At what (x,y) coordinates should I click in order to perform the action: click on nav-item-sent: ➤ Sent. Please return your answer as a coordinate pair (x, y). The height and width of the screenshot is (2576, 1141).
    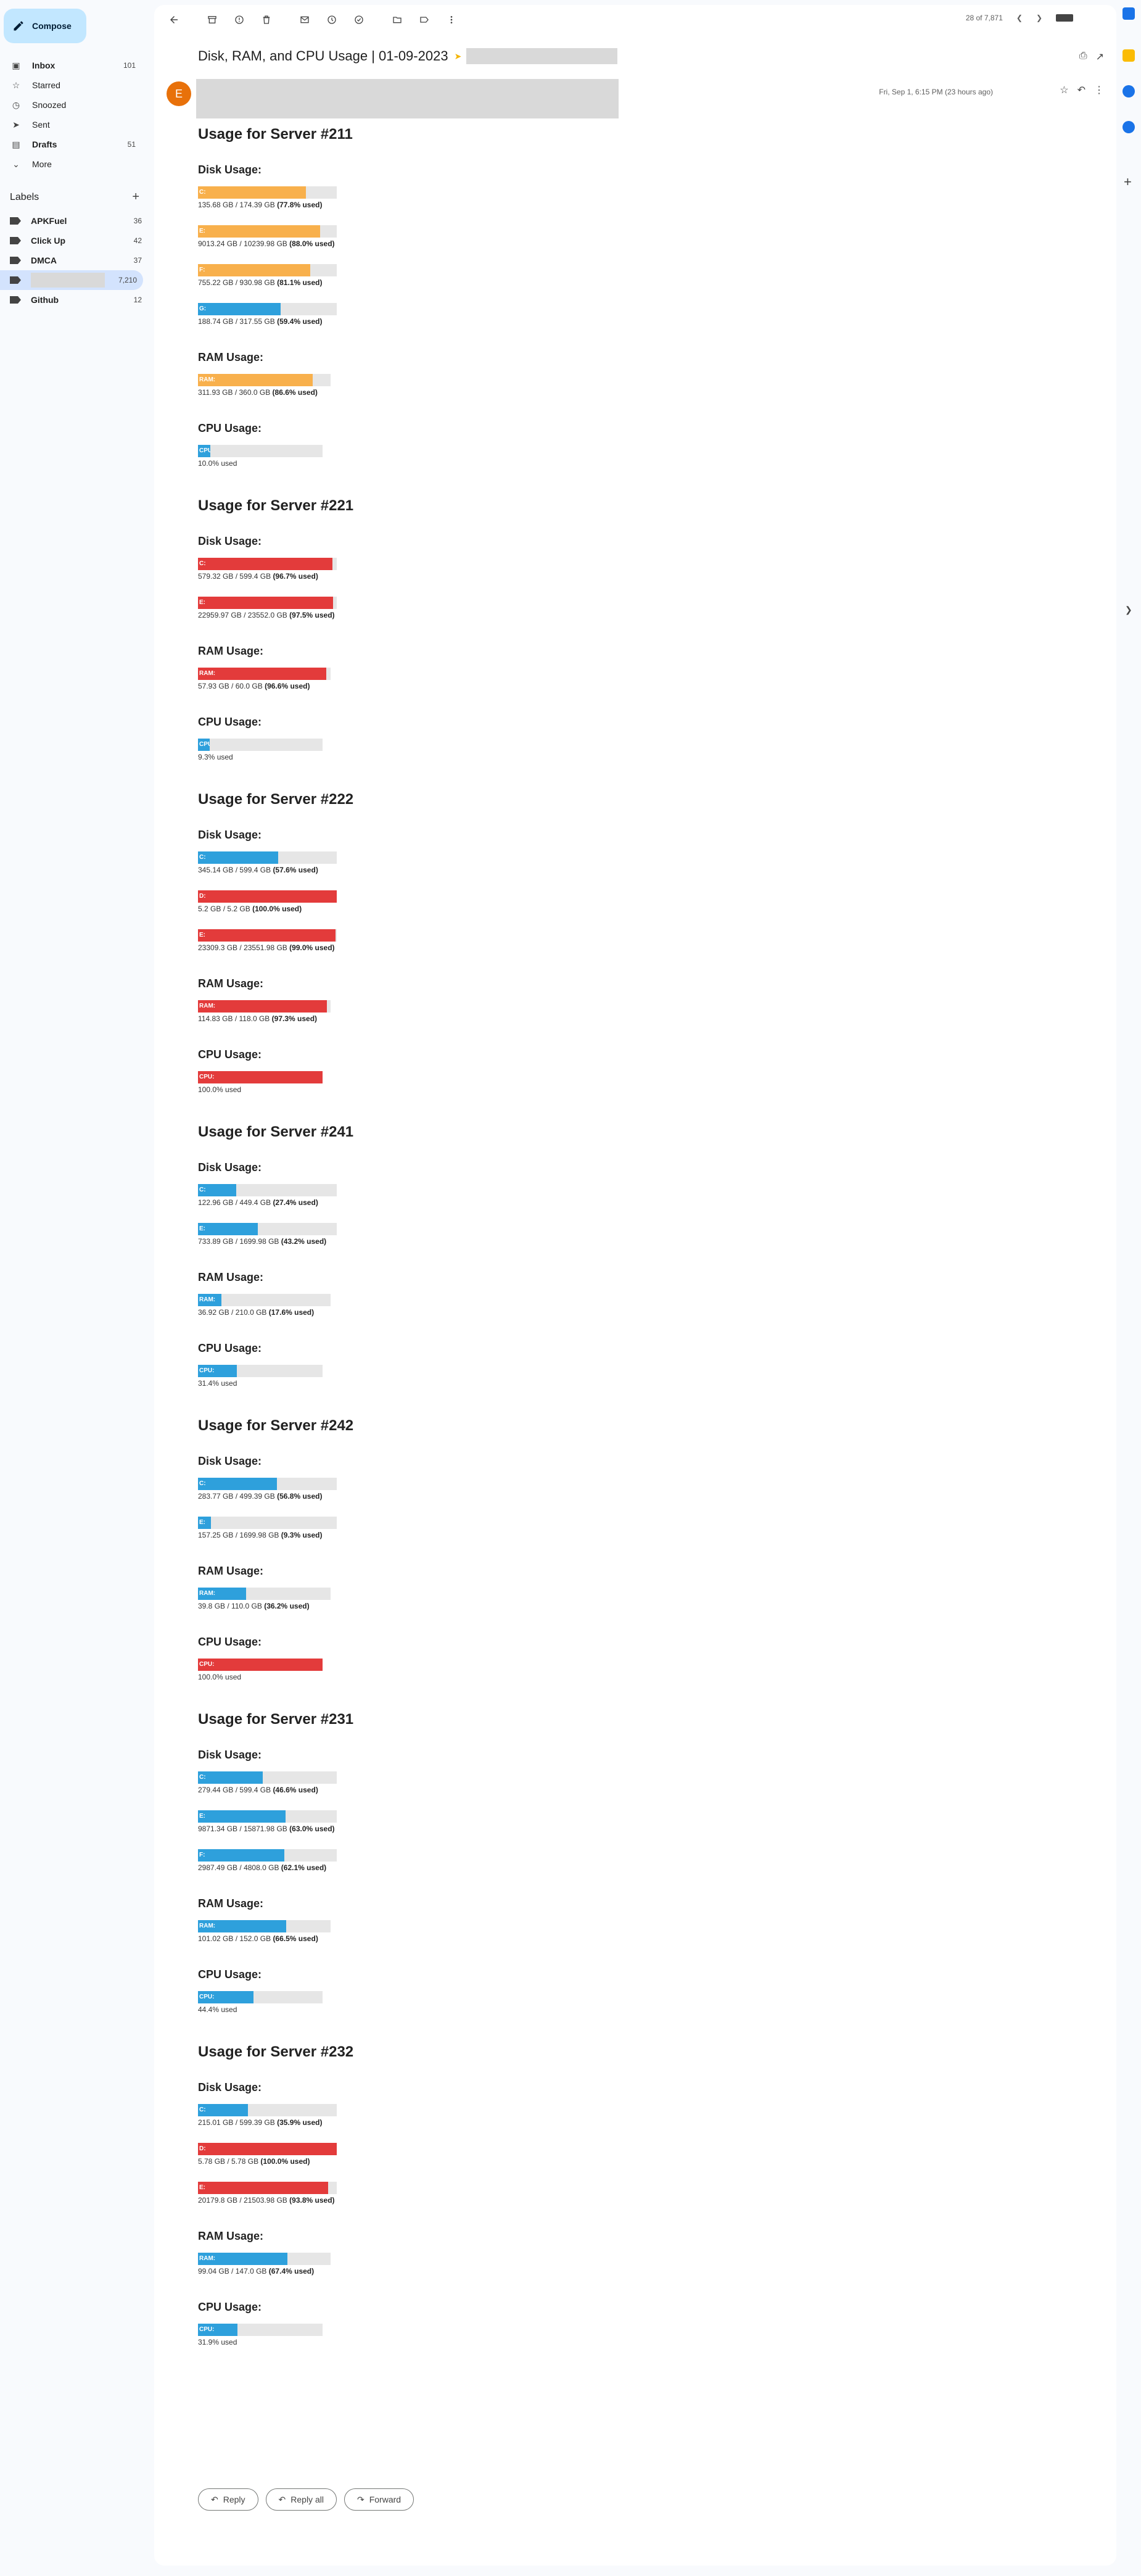
    Looking at the image, I should click on (74, 125).